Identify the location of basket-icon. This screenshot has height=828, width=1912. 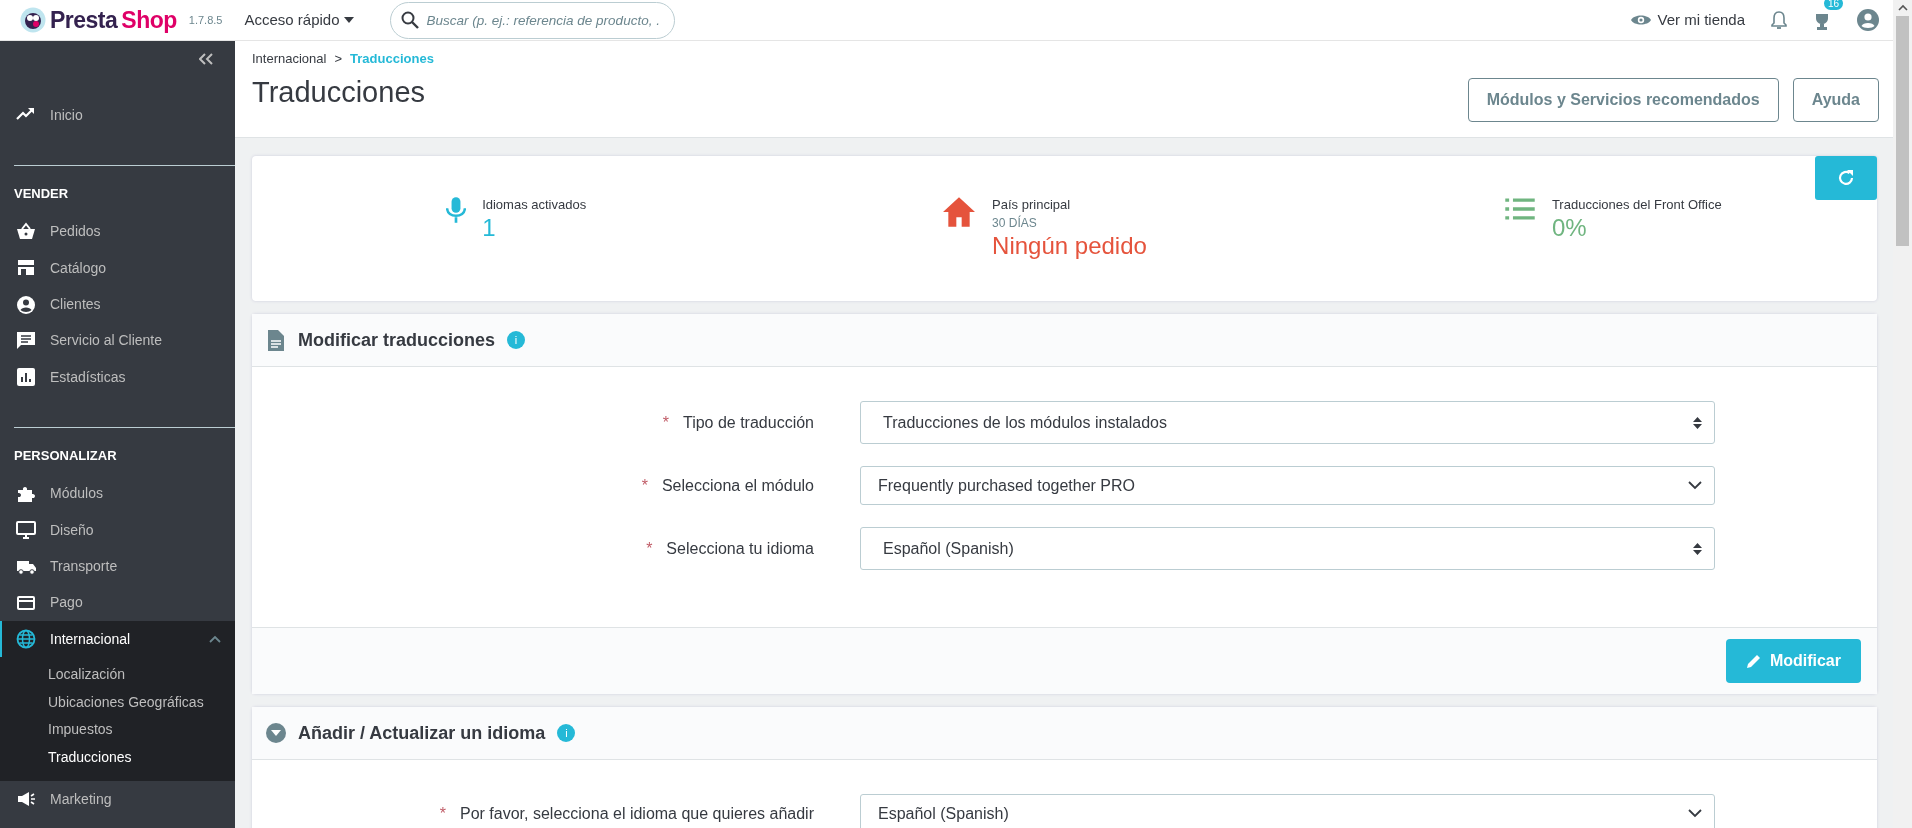
(26, 231).